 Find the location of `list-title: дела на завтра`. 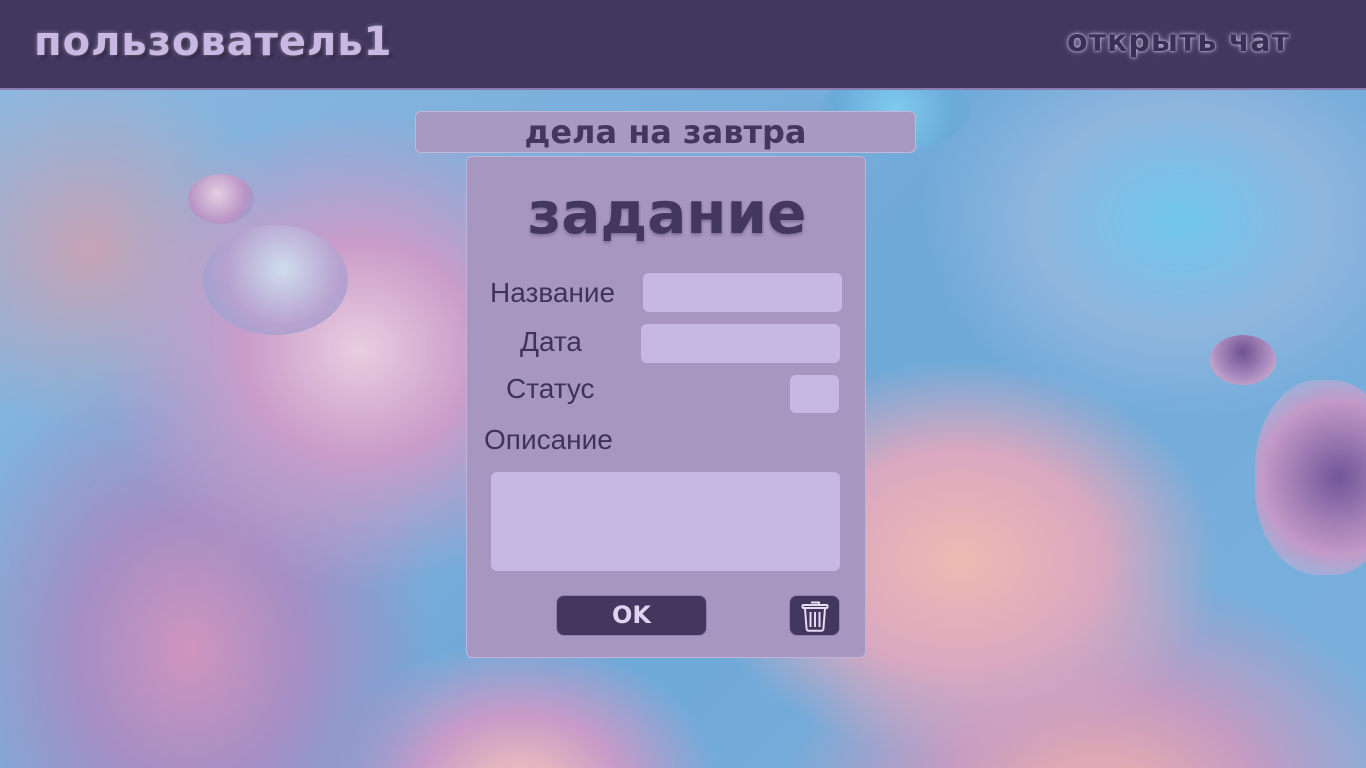

list-title: дела на завтра is located at coordinates (665, 132).